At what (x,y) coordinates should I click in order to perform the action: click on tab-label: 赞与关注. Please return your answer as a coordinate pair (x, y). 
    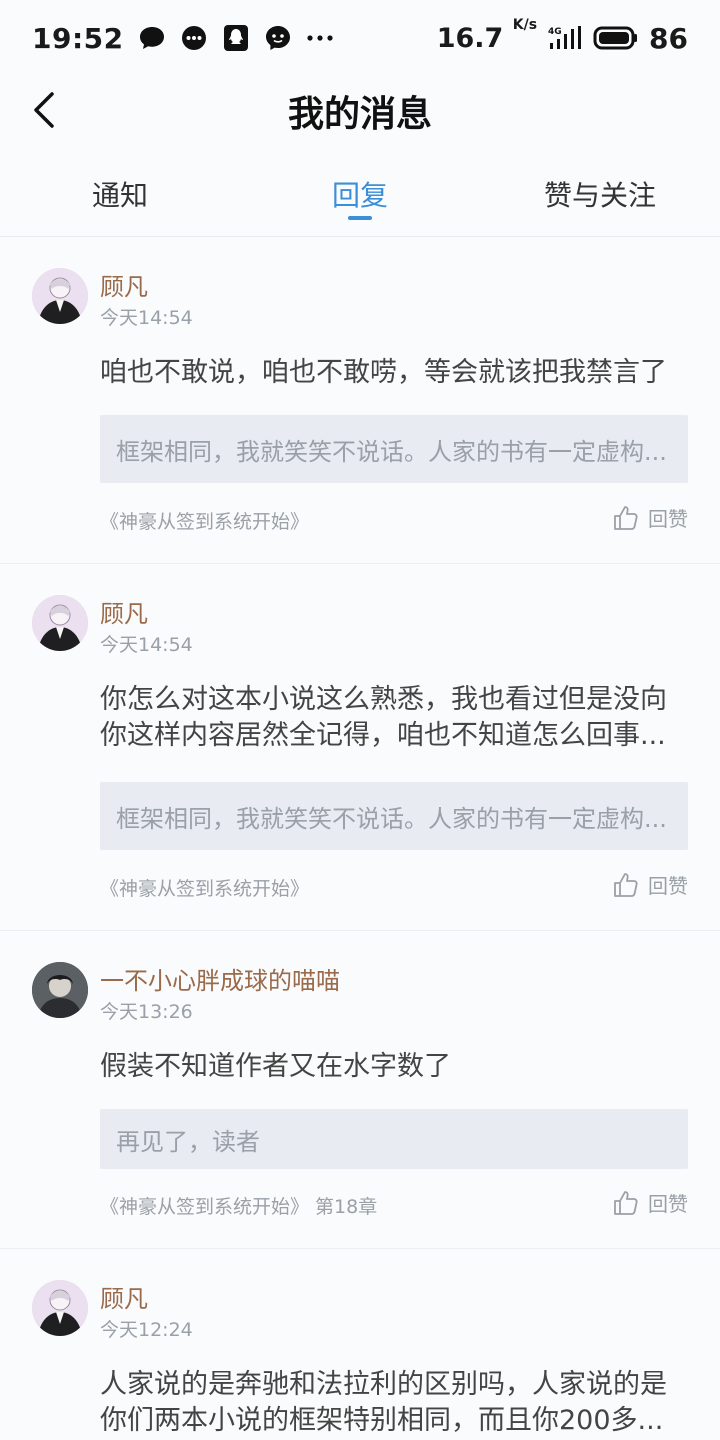
    Looking at the image, I should click on (600, 195).